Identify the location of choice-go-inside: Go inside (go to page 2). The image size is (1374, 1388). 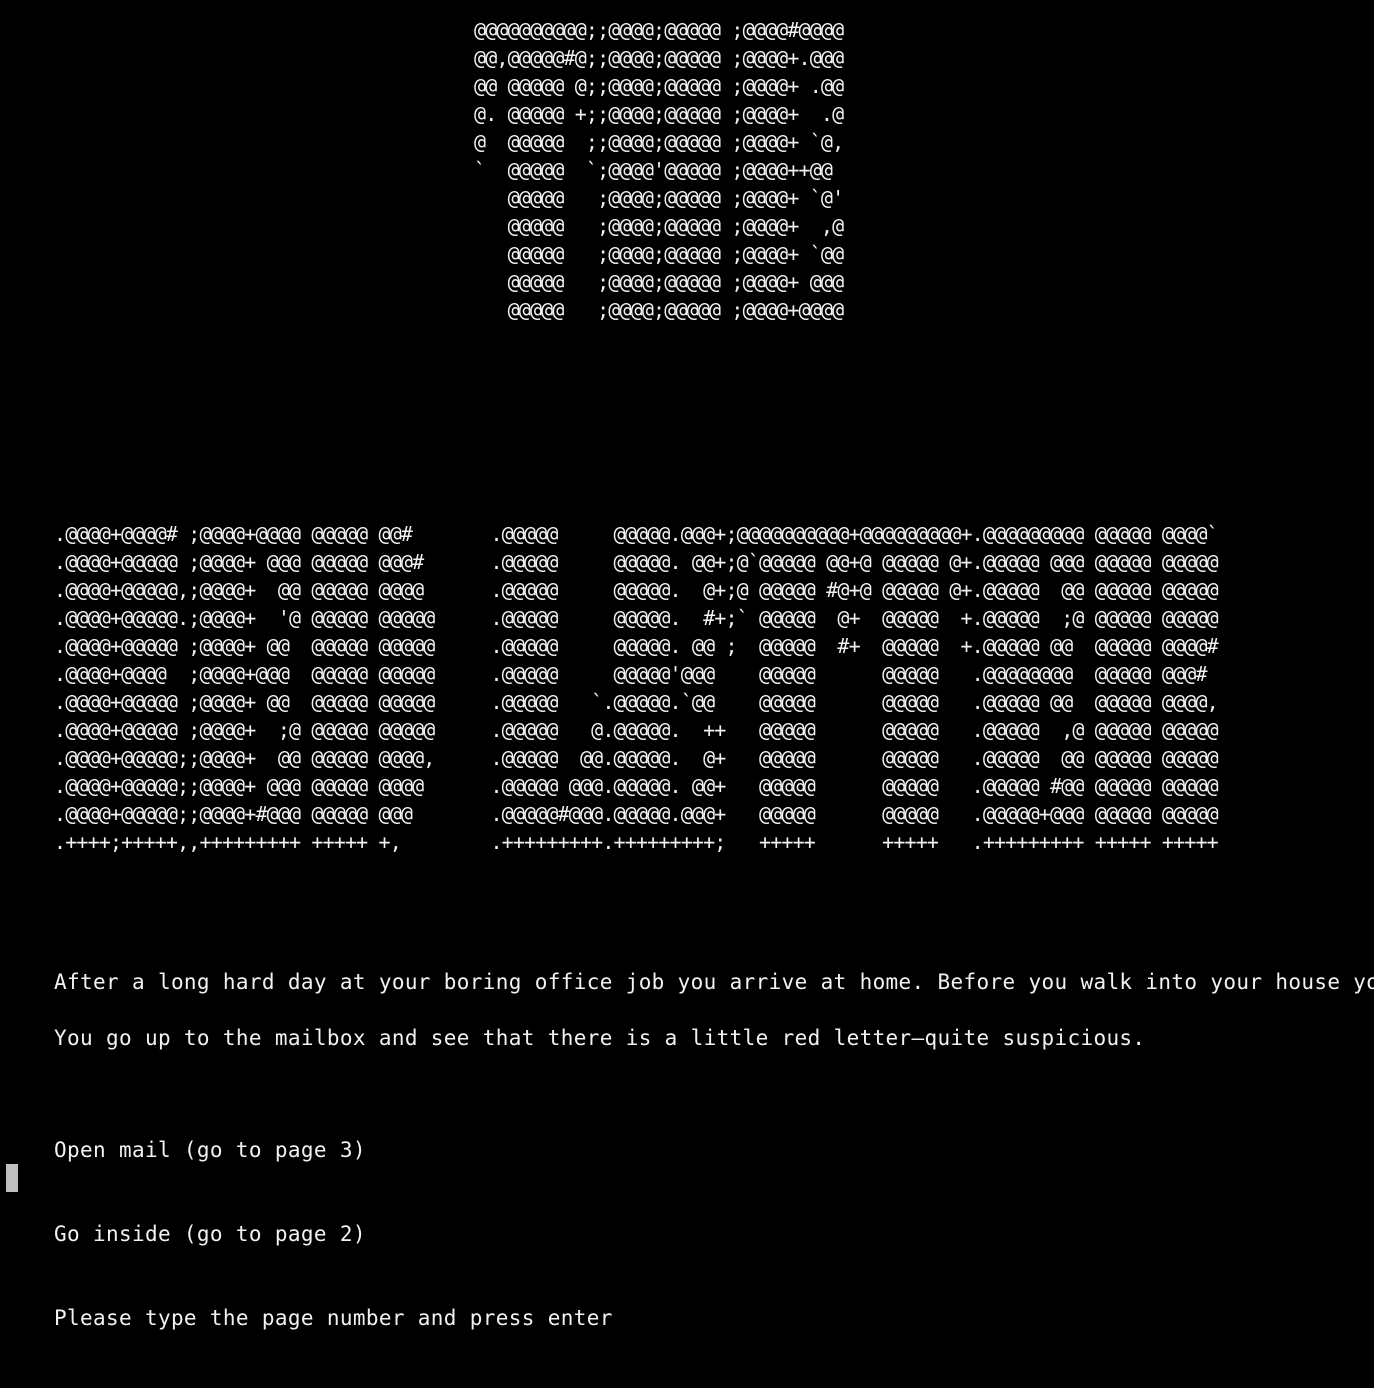
(210, 1234).